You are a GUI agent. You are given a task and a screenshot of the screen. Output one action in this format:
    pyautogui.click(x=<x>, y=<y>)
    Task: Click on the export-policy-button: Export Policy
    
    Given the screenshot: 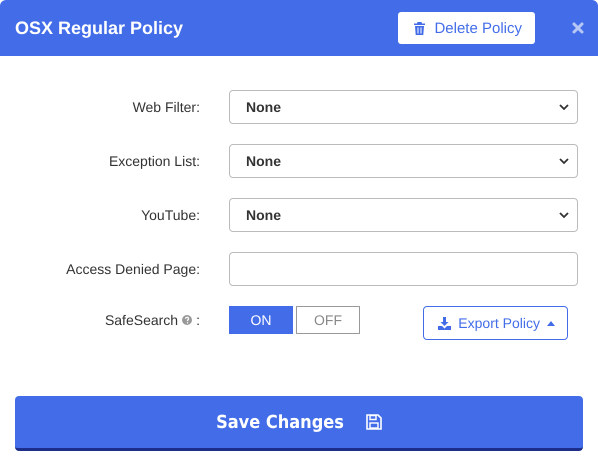 What is the action you would take?
    pyautogui.click(x=495, y=323)
    